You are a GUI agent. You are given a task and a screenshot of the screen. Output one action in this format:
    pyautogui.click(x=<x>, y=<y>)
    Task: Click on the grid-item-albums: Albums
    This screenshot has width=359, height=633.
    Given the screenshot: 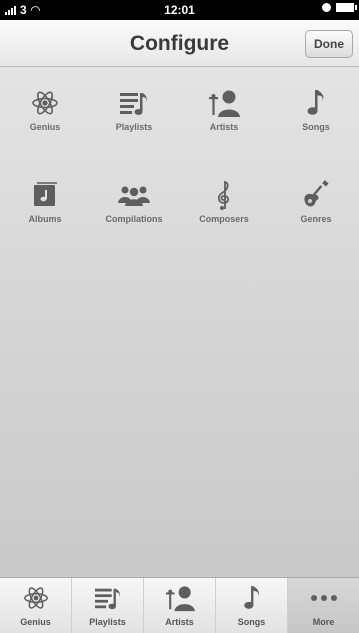 What is the action you would take?
    pyautogui.click(x=45, y=209)
    